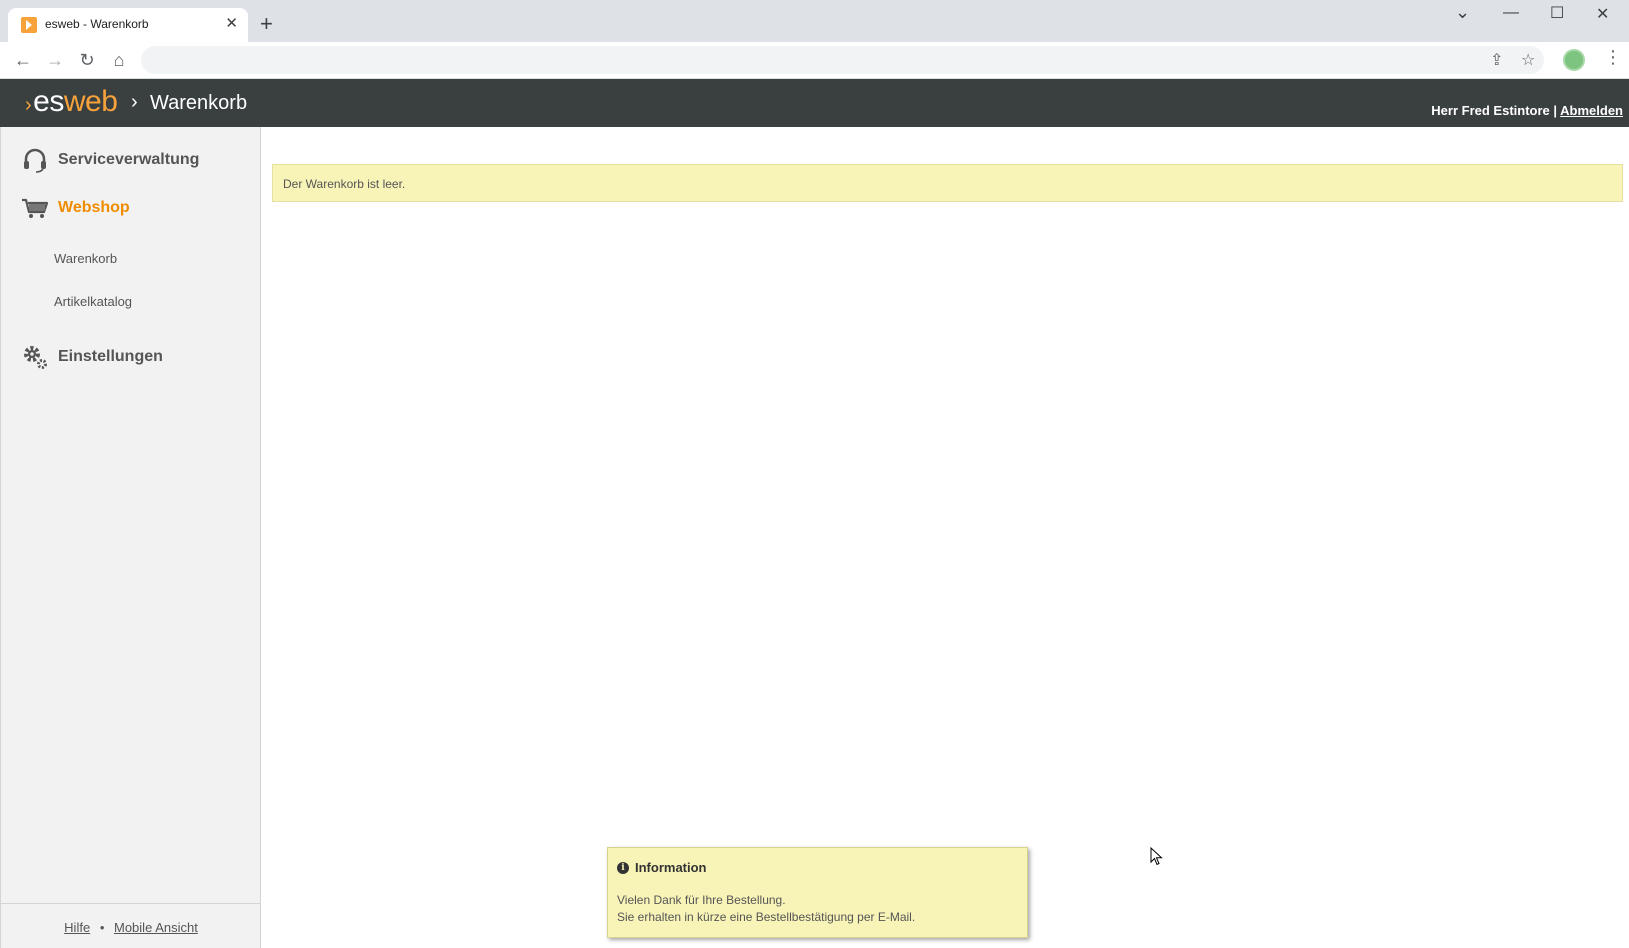 The width and height of the screenshot is (1629, 948). What do you see at coordinates (1156, 856) in the screenshot?
I see `mouse-cursor-icon` at bounding box center [1156, 856].